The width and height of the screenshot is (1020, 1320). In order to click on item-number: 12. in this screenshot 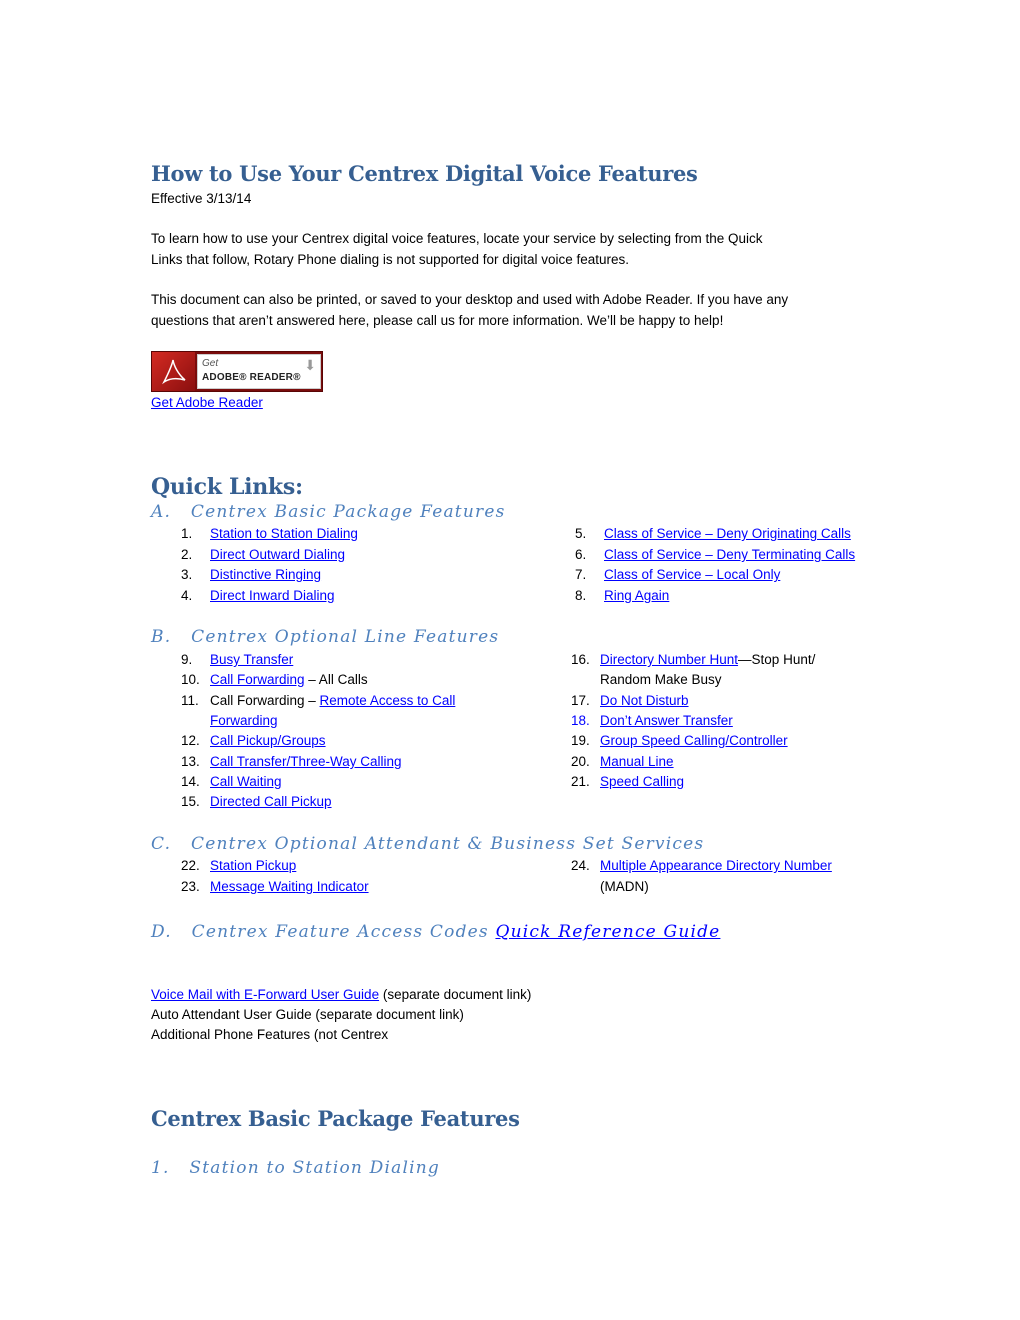, I will do `click(190, 740)`.